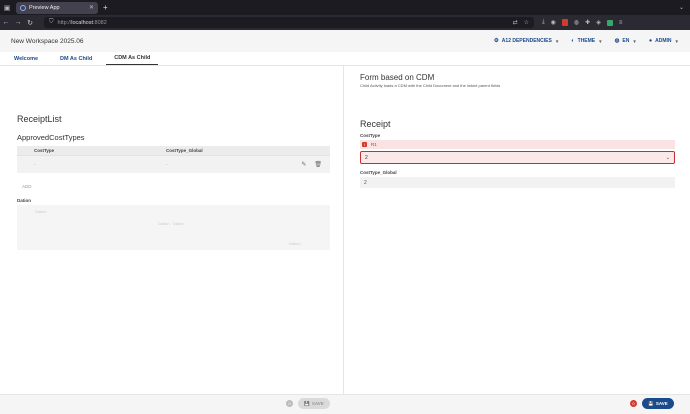 The height and width of the screenshot is (414, 690). What do you see at coordinates (18, 22) in the screenshot?
I see `forward-icon: →` at bounding box center [18, 22].